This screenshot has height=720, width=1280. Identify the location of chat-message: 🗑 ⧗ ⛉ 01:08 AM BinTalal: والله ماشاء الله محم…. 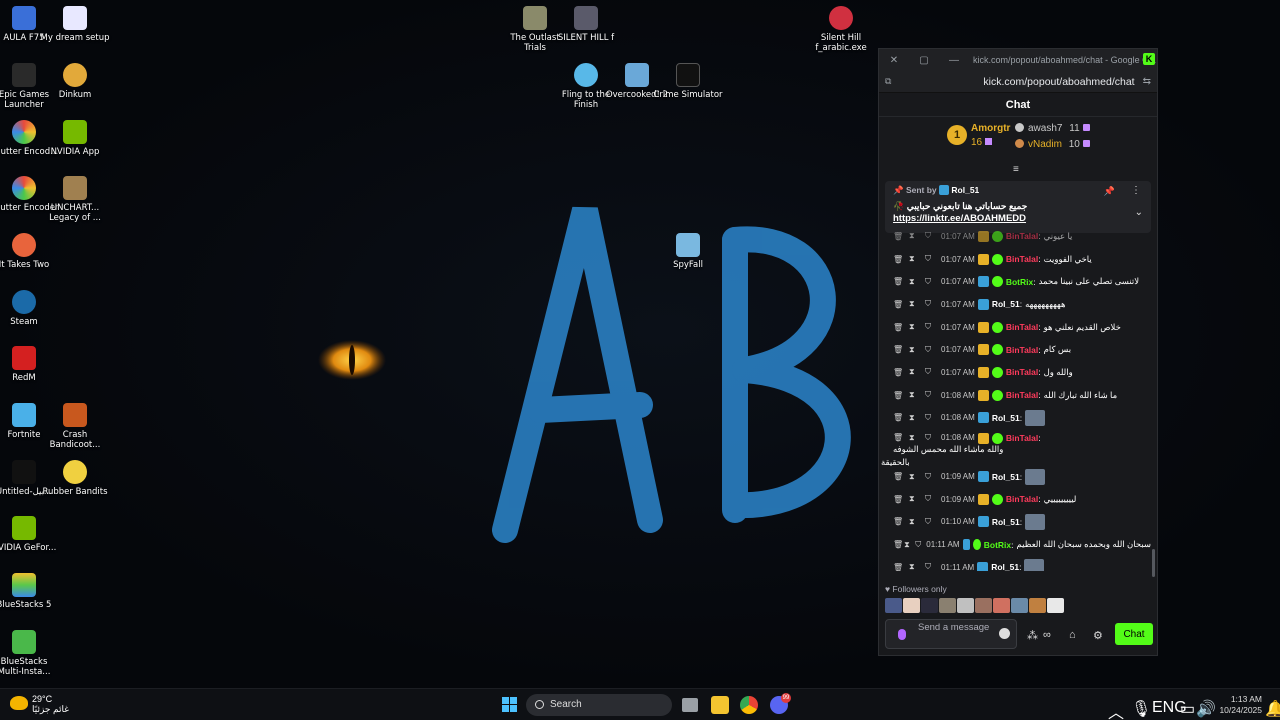
(1015, 448).